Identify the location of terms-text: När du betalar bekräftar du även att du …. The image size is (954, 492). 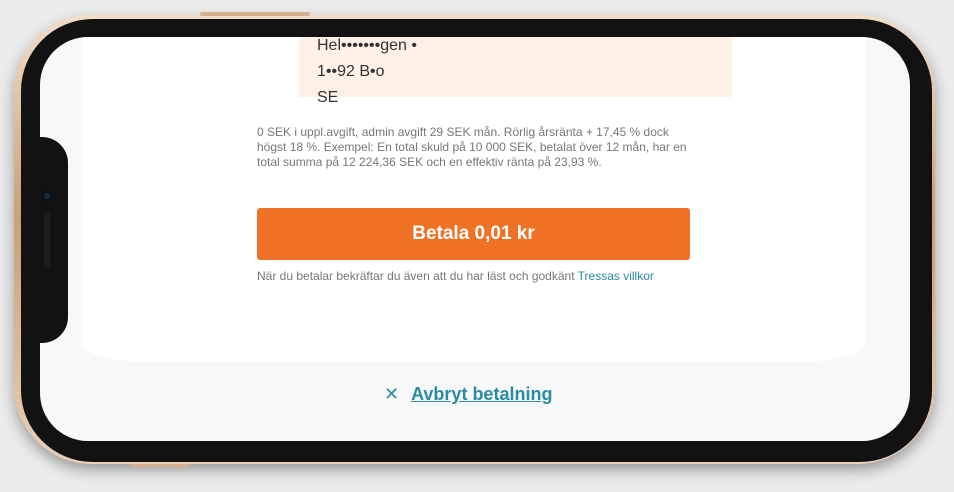
(477, 276).